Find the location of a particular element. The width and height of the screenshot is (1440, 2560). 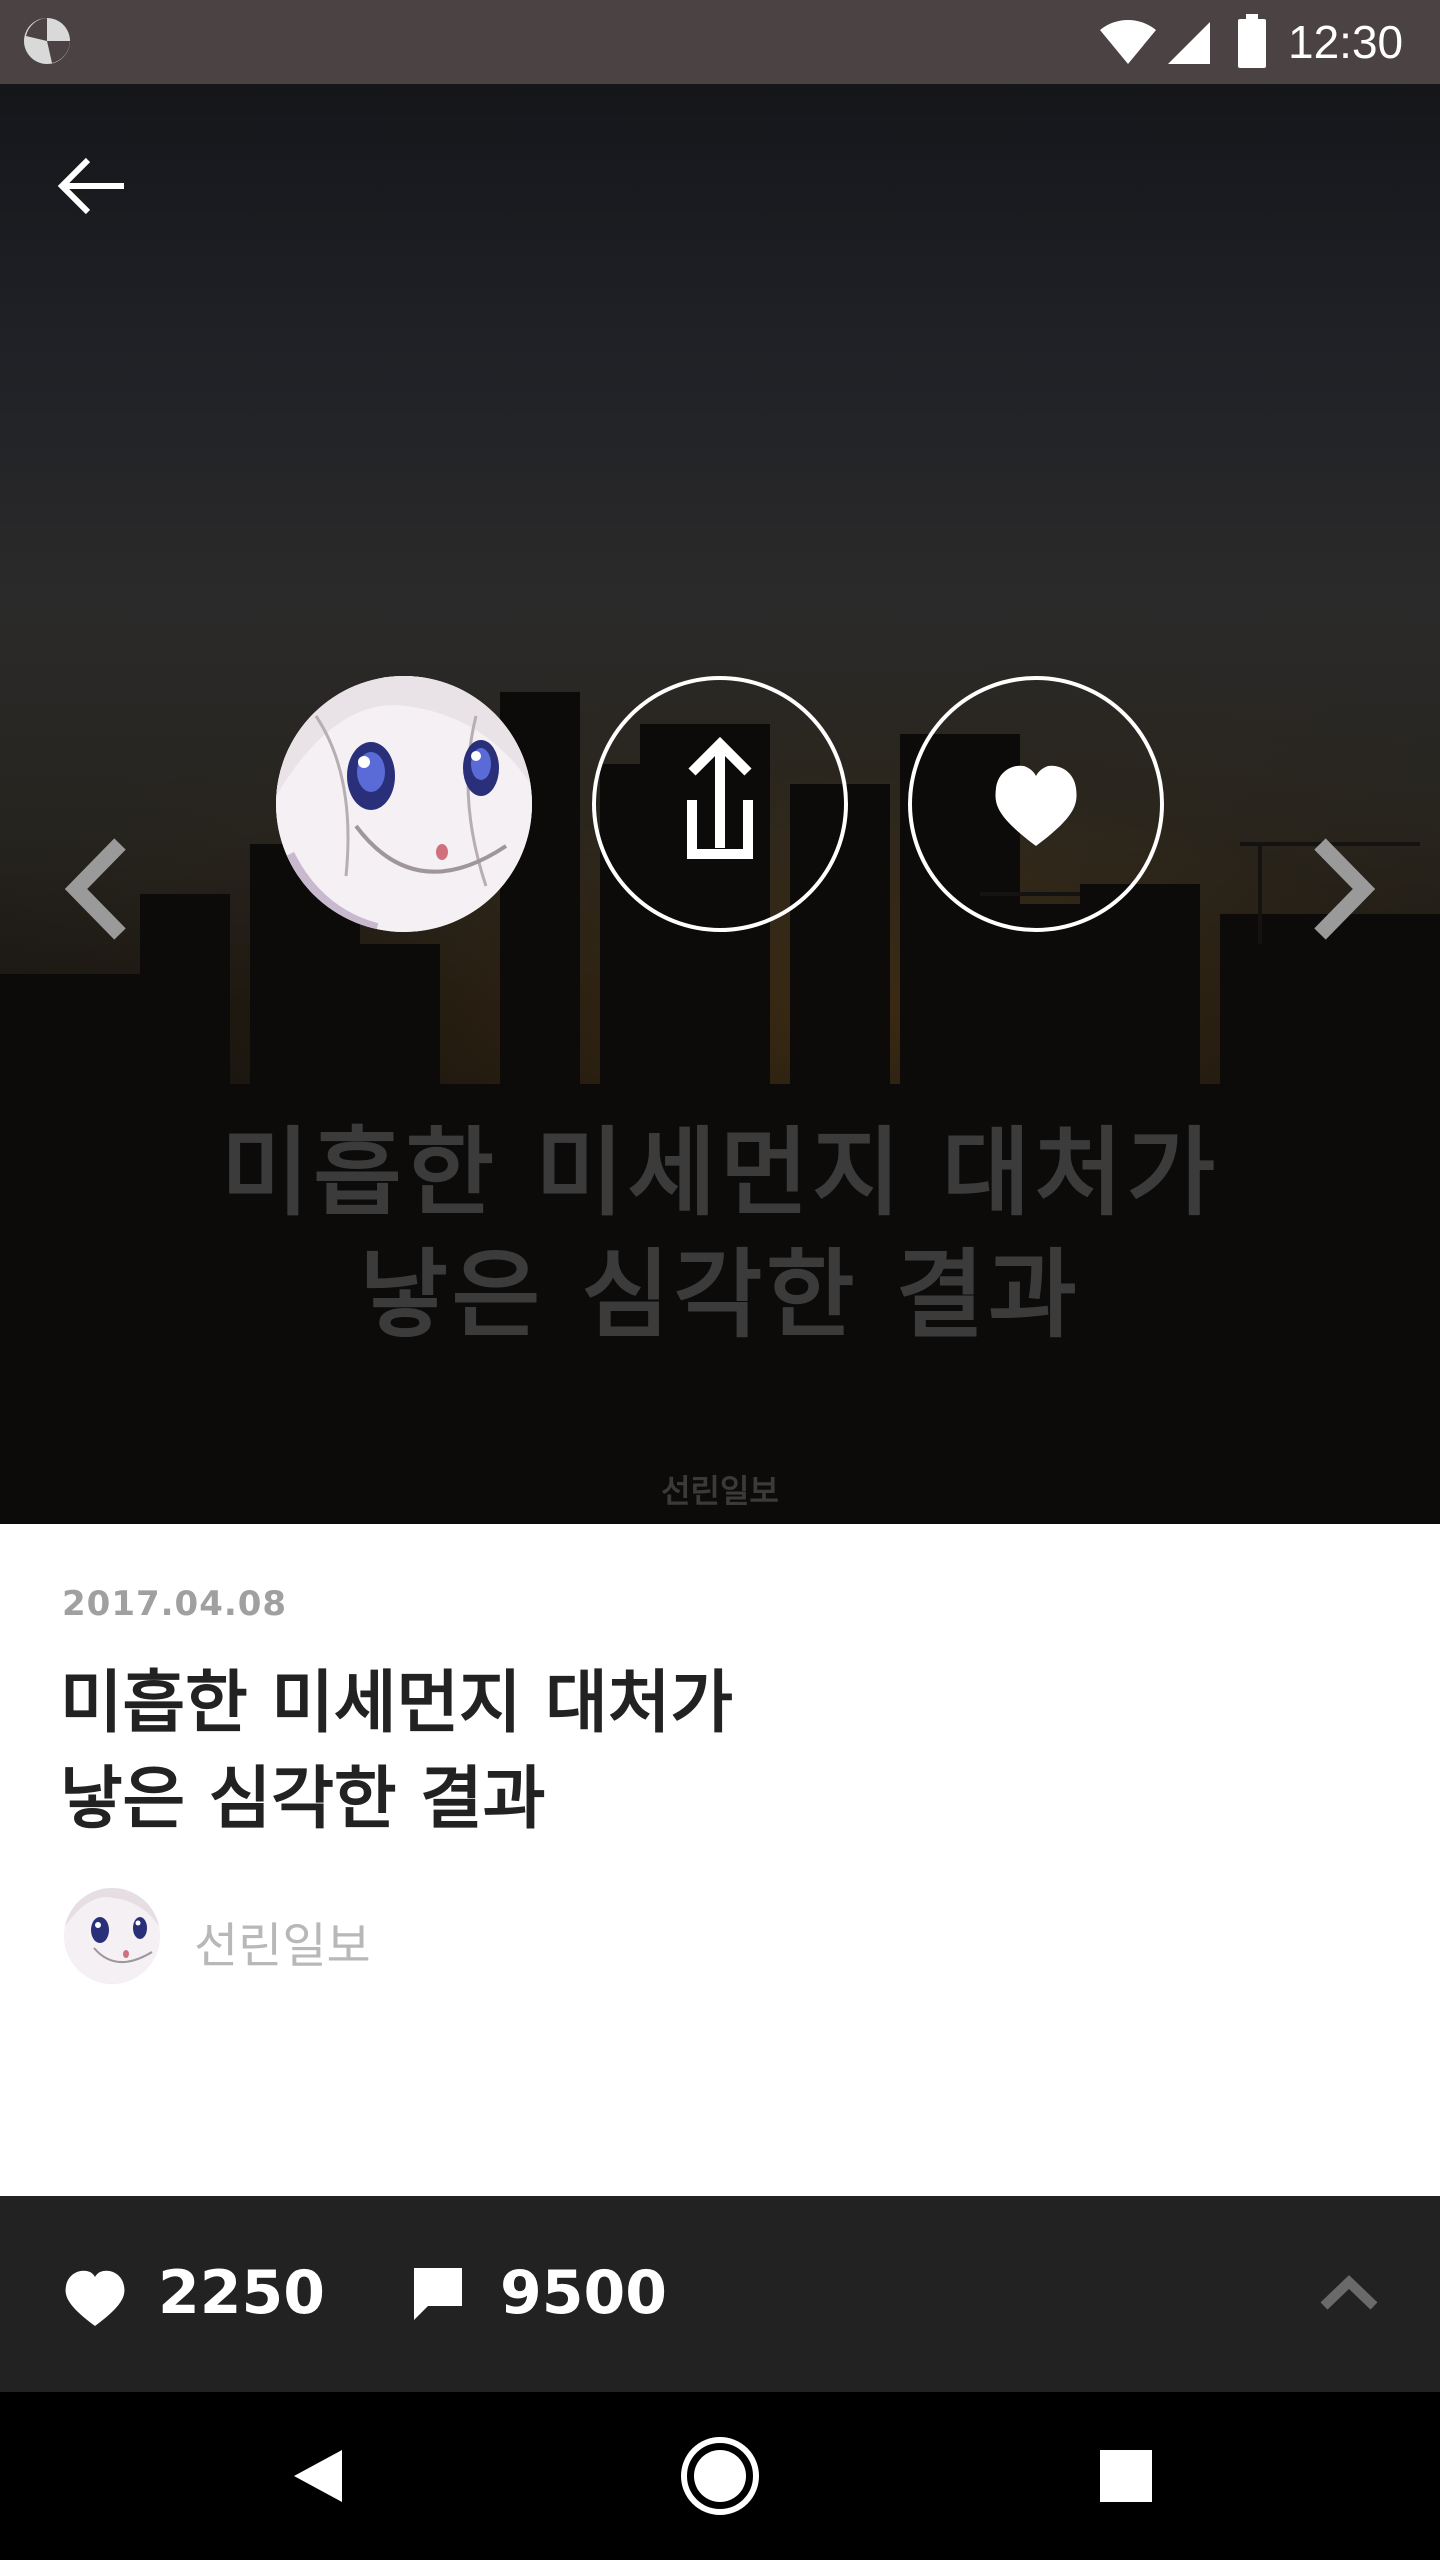

status-bar: 12:30 is located at coordinates (720, 42).